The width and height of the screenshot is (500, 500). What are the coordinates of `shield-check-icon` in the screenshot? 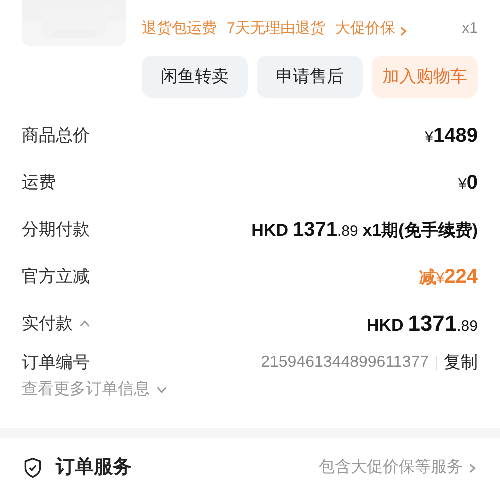 It's located at (33, 468).